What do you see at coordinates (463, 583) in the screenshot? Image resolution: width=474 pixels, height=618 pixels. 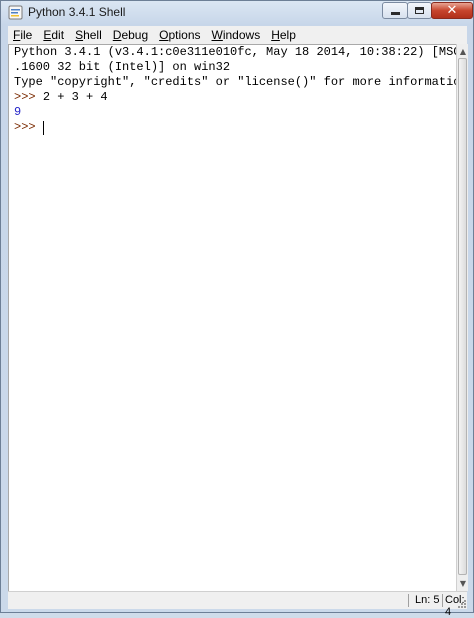 I see `scroll-down-arrow-icon: ▼` at bounding box center [463, 583].